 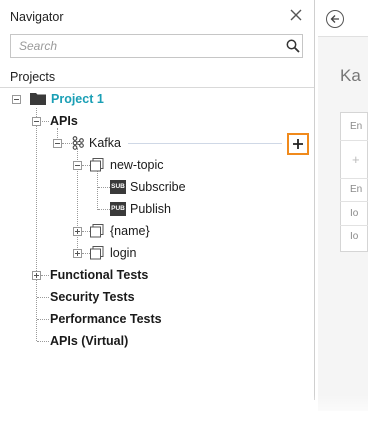 I want to click on close-icon, so click(x=296, y=15).